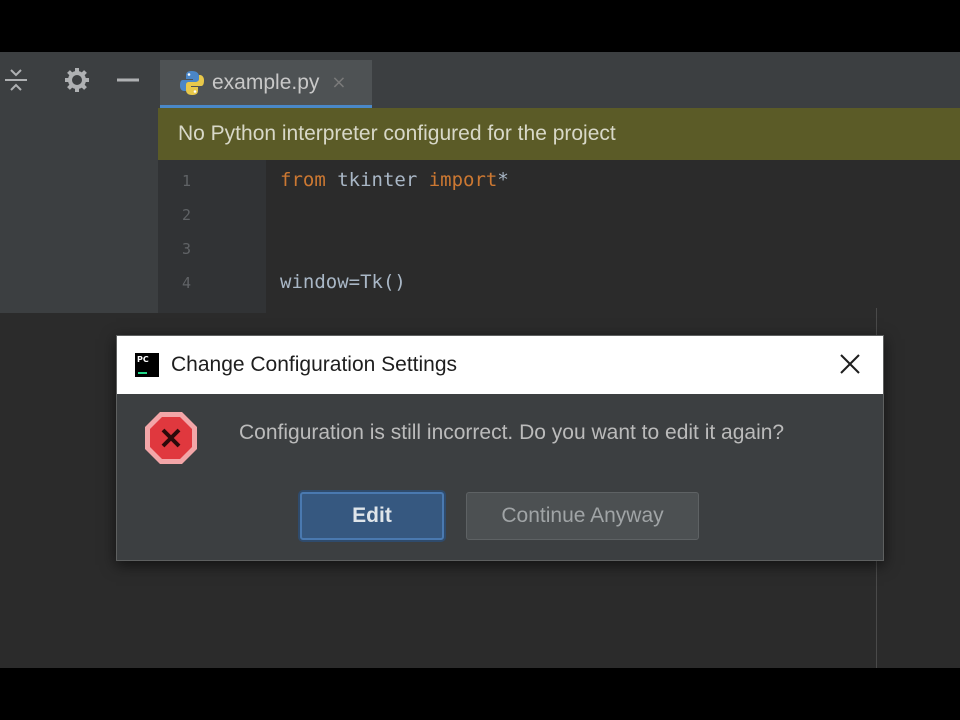 This screenshot has height=720, width=960. I want to click on collapse-icon, so click(16, 80).